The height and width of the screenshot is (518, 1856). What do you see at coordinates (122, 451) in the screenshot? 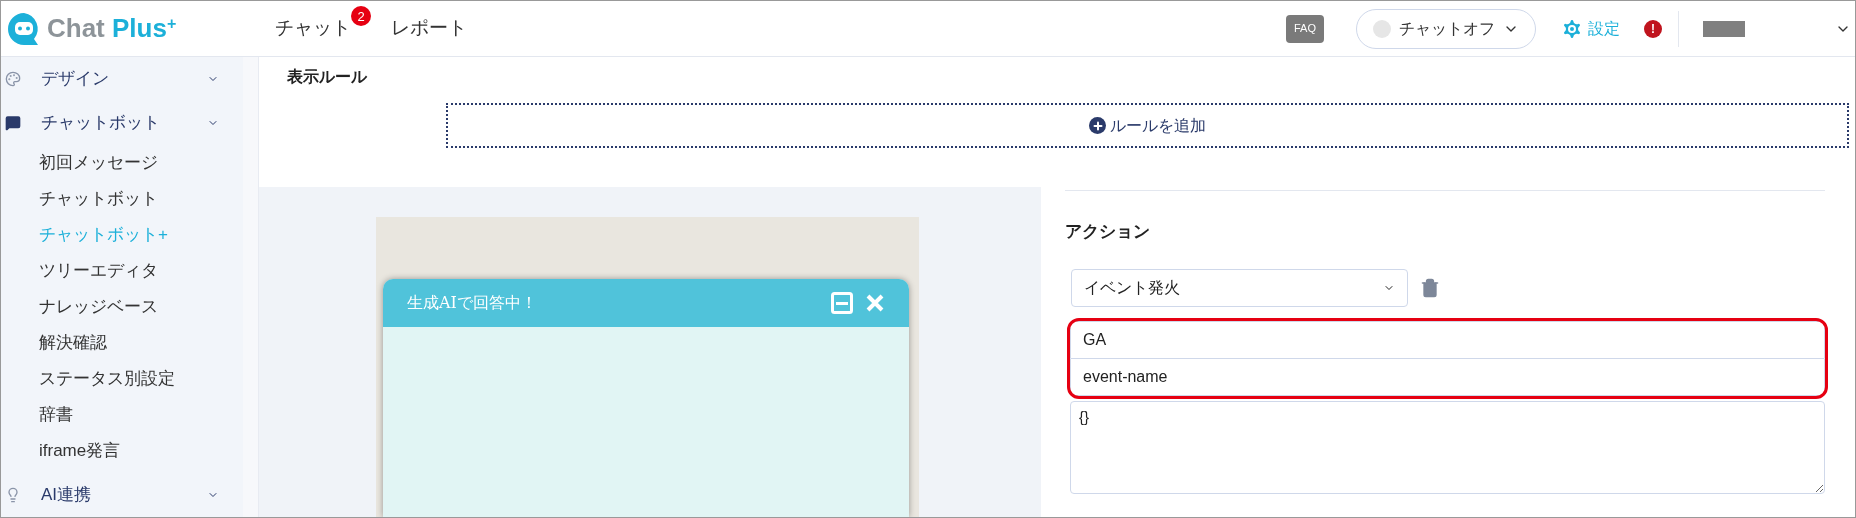
I see `sidebar-item: iframe発言` at bounding box center [122, 451].